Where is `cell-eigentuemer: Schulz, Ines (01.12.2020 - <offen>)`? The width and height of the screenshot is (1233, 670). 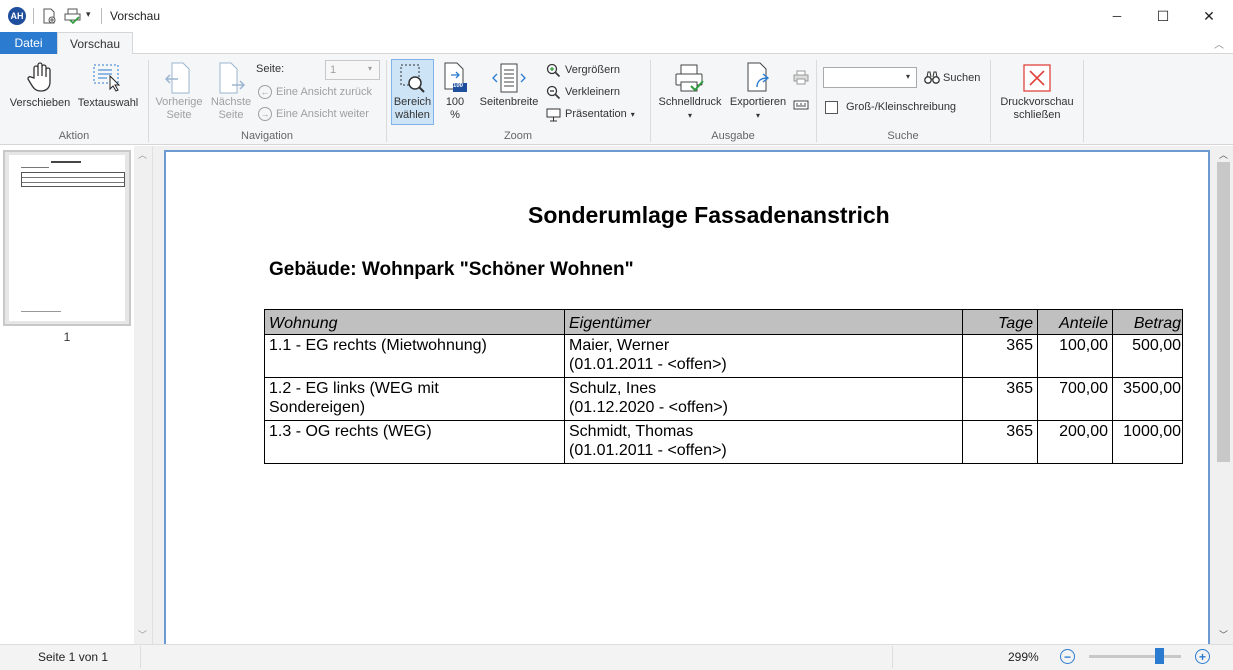
cell-eigentuemer: Schulz, Ines (01.12.2020 - <offen>) is located at coordinates (763, 399).